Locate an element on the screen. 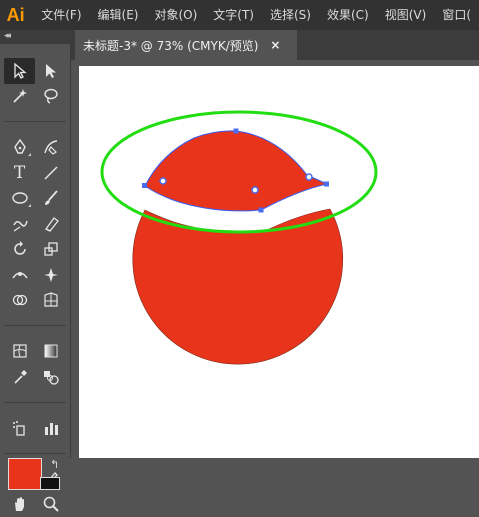 The height and width of the screenshot is (517, 479). direct-selection-tool-icon is located at coordinates (50, 71).